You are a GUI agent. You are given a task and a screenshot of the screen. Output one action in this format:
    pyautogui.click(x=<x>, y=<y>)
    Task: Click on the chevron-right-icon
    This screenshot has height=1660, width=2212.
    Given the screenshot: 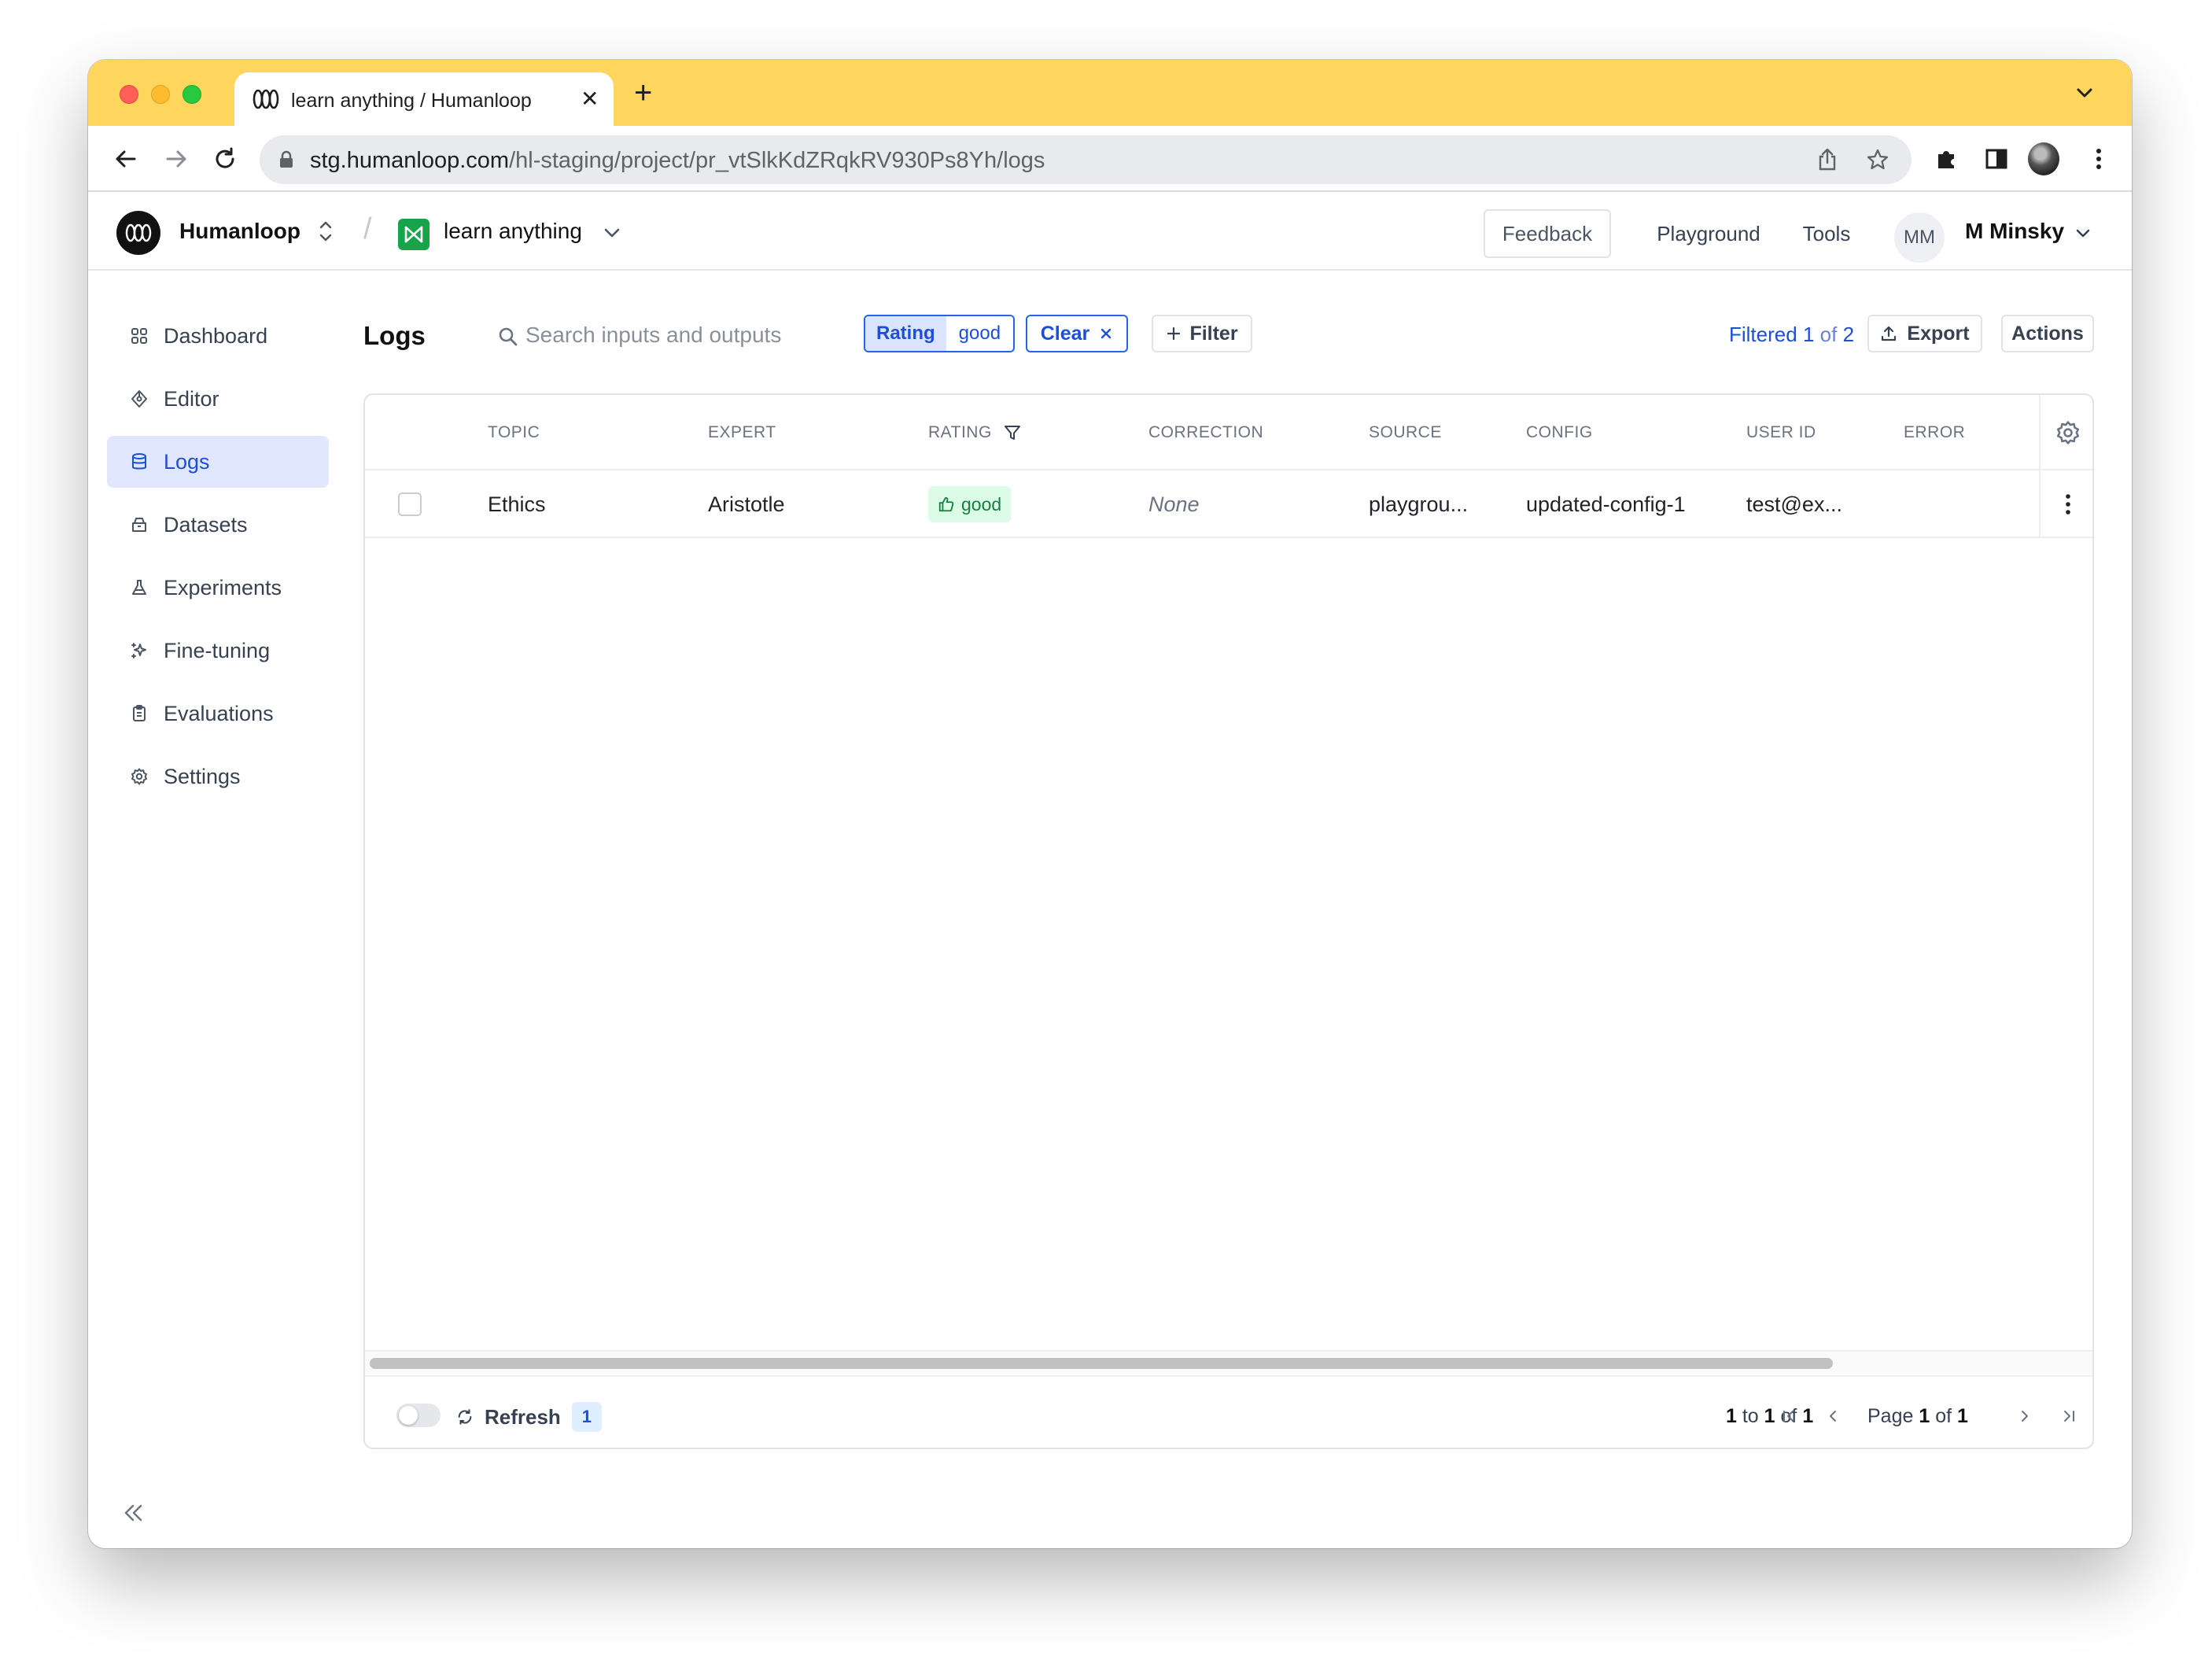 What is the action you would take?
    pyautogui.click(x=2025, y=1417)
    